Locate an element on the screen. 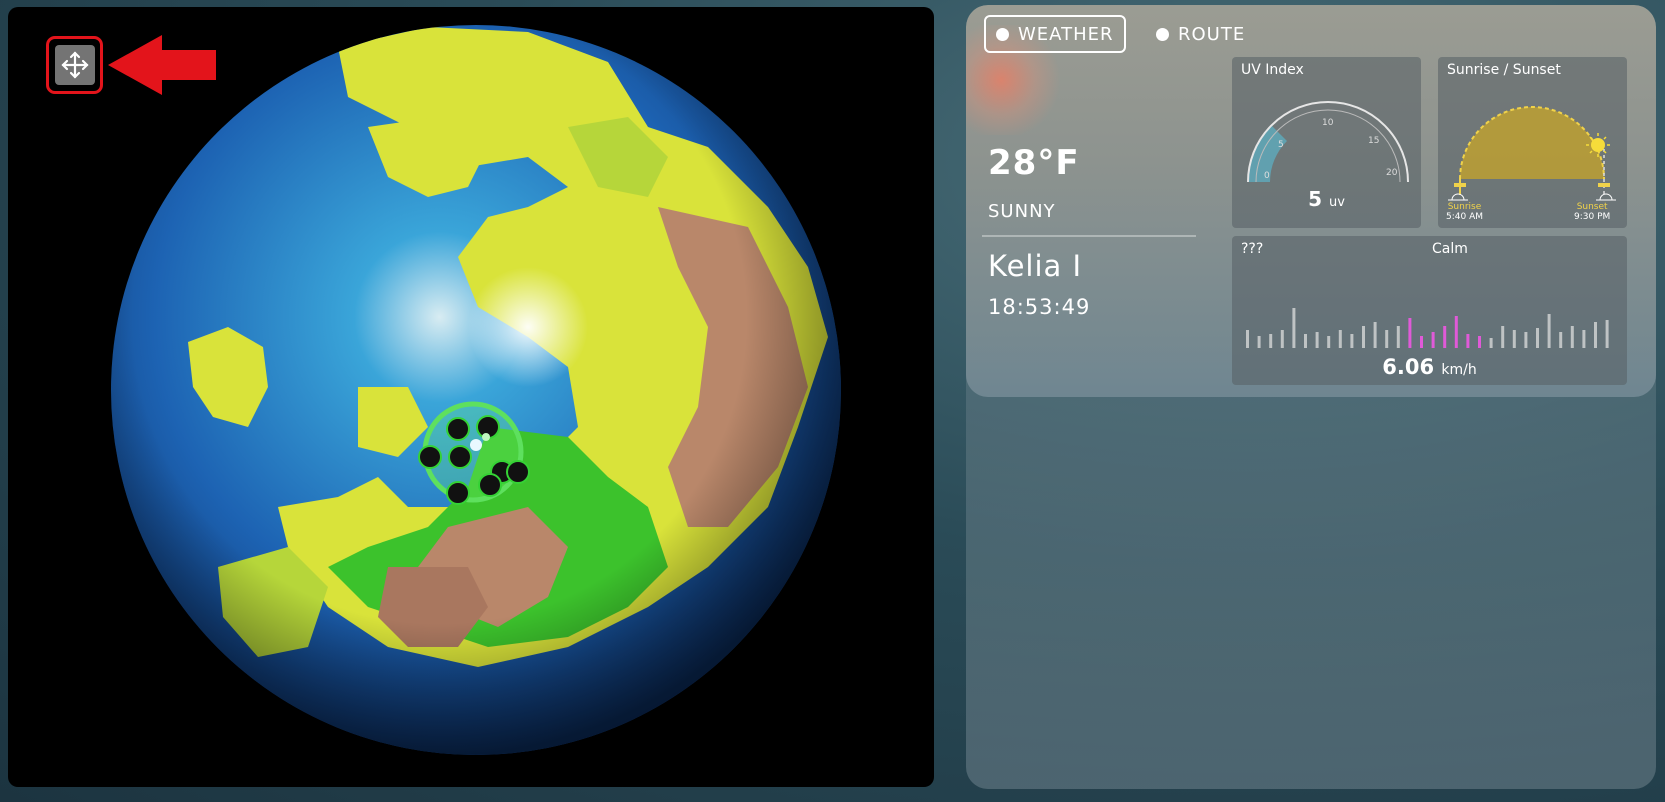 This screenshot has height=802, width=1665. move-button is located at coordinates (74, 65).